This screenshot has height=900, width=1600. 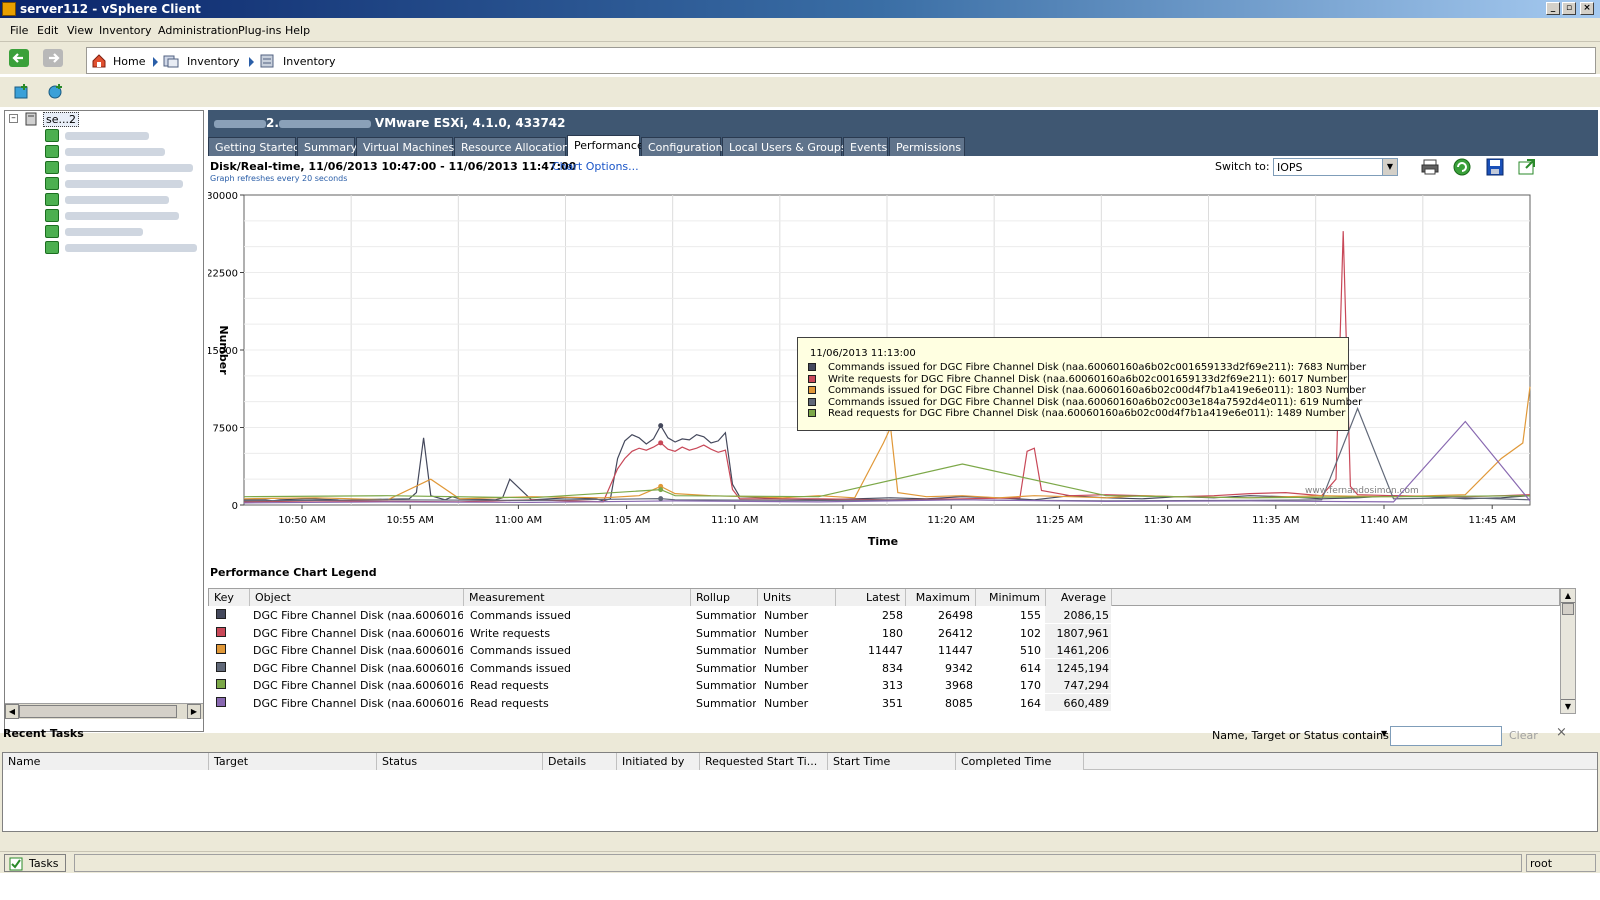 I want to click on legend-cell-rollup: Summation, so click(x=726, y=615).